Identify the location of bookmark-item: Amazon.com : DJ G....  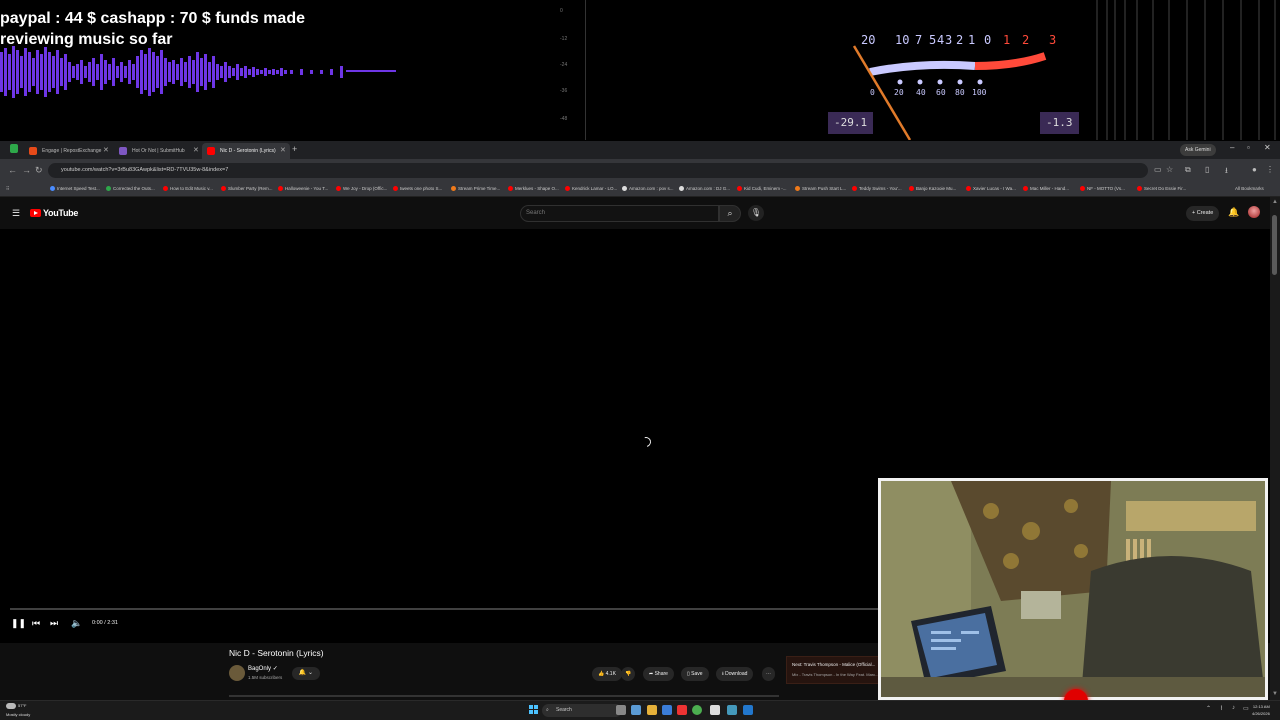
(704, 188).